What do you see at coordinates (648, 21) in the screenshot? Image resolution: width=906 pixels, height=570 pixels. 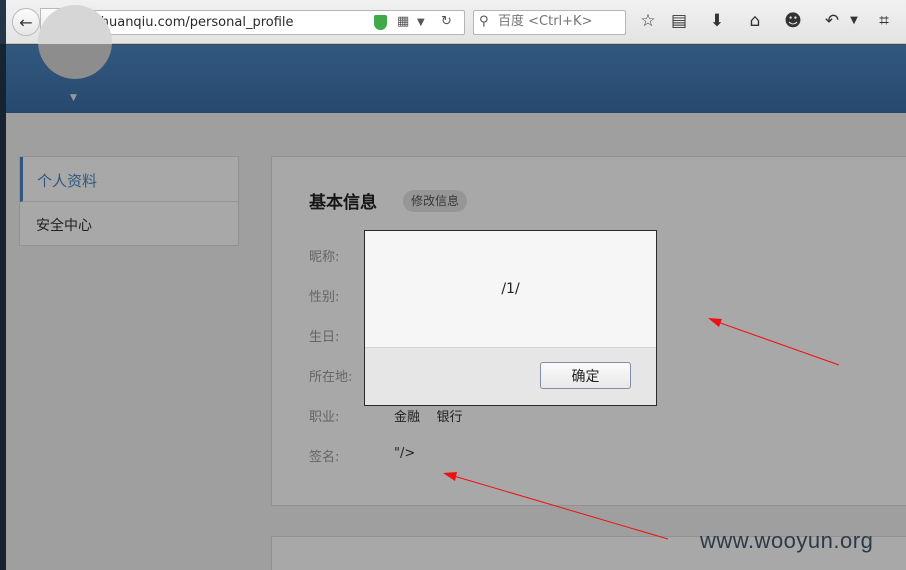 I see `bookmark-star-icon: ☆` at bounding box center [648, 21].